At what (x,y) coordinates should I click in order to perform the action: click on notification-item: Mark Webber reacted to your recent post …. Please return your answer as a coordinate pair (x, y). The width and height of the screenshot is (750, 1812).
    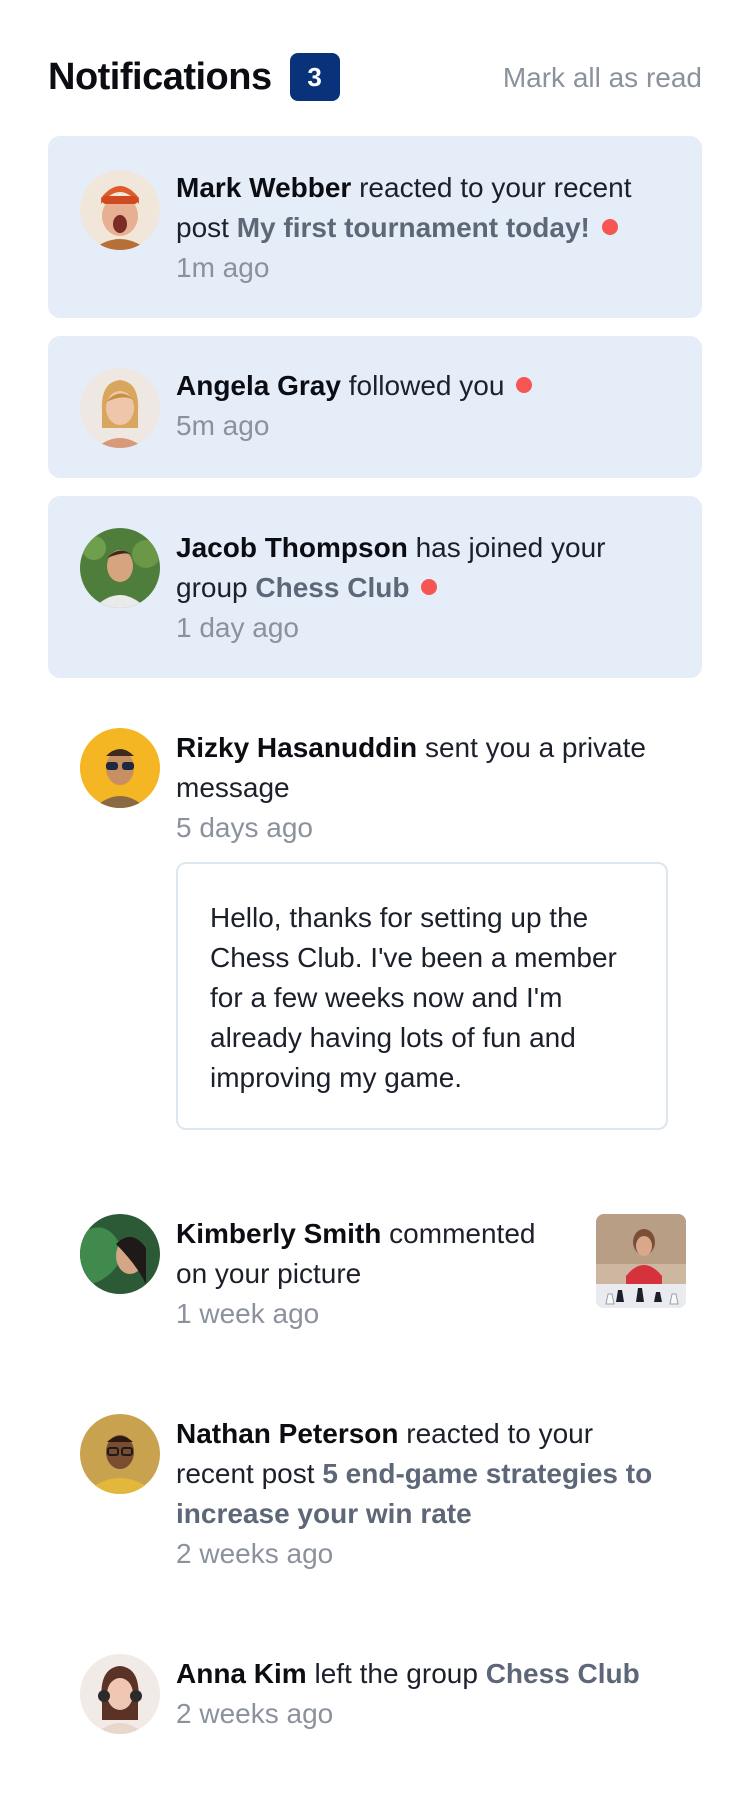
    Looking at the image, I should click on (375, 227).